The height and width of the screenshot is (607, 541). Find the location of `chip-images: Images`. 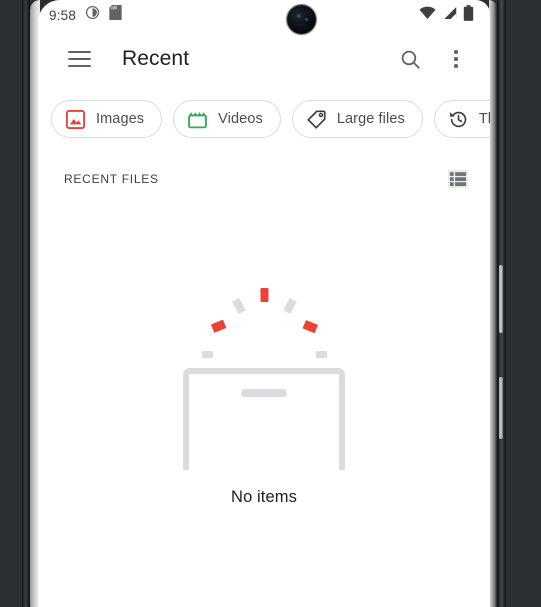

chip-images: Images is located at coordinates (107, 119).